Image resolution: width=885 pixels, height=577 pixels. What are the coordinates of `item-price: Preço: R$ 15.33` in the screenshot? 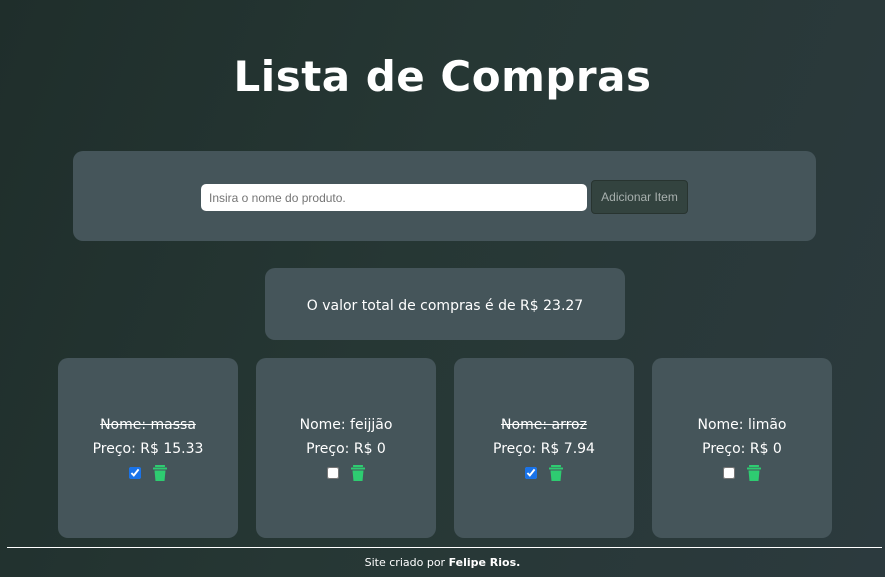 It's located at (148, 449).